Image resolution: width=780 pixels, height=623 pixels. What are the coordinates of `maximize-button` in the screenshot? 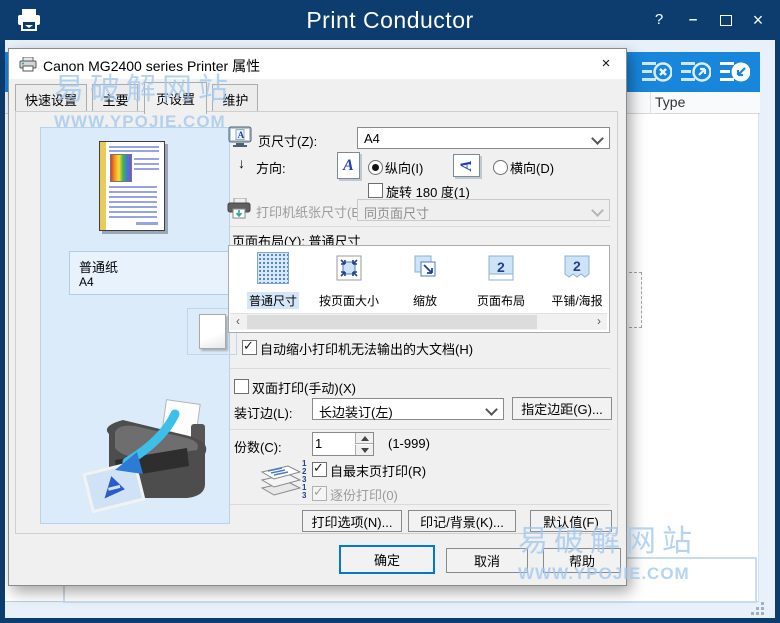 It's located at (725, 20).